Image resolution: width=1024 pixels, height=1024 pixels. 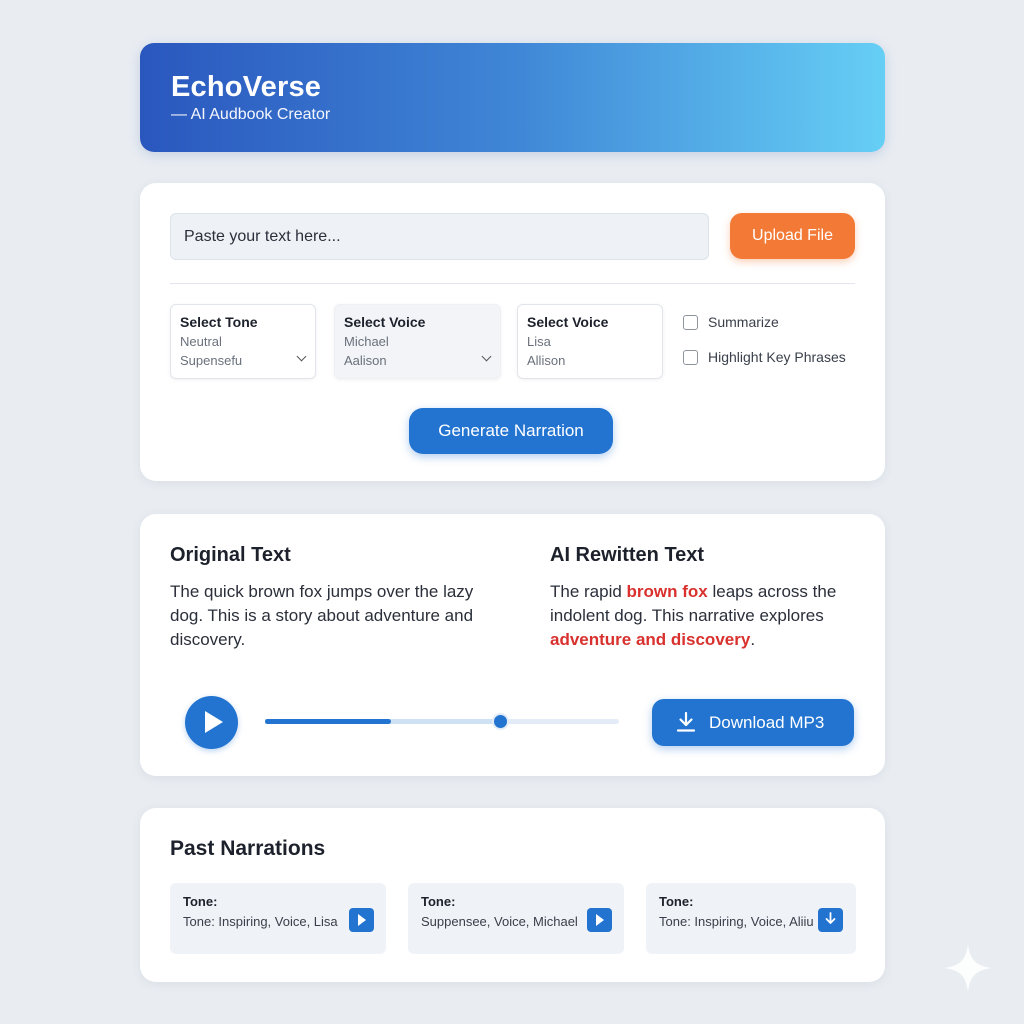 I want to click on rewritten-text-segment: ., so click(x=753, y=639).